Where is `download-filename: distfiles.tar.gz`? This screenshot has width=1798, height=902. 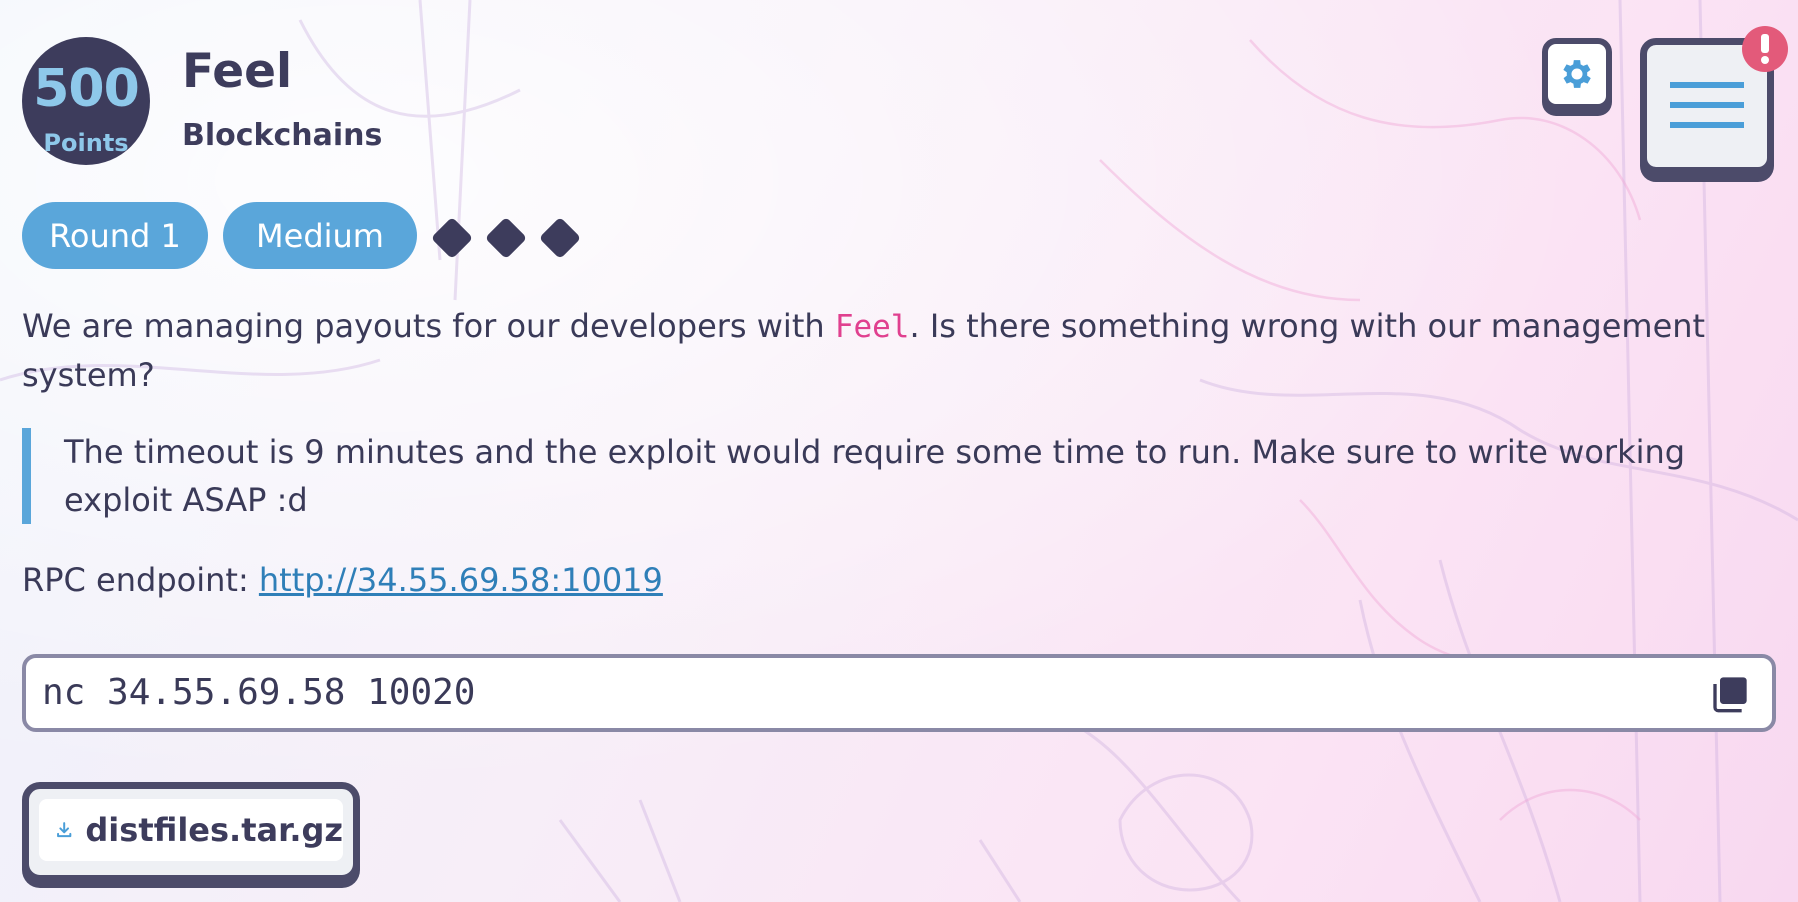
download-filename: distfiles.tar.gz is located at coordinates (214, 830).